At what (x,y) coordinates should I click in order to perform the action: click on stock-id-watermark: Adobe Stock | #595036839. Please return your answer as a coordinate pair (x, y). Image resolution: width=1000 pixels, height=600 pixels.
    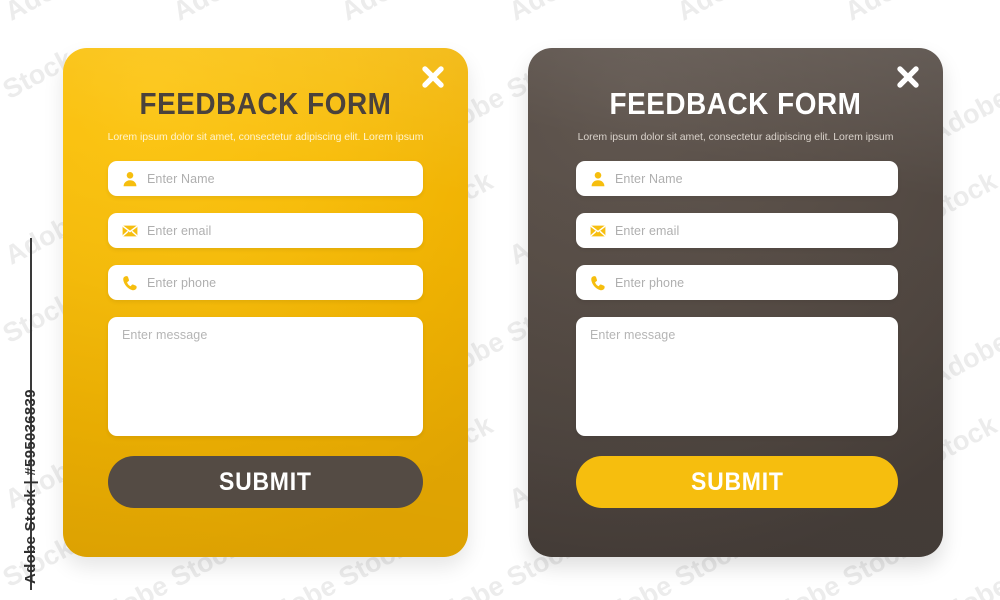
    Looking at the image, I should click on (30, 486).